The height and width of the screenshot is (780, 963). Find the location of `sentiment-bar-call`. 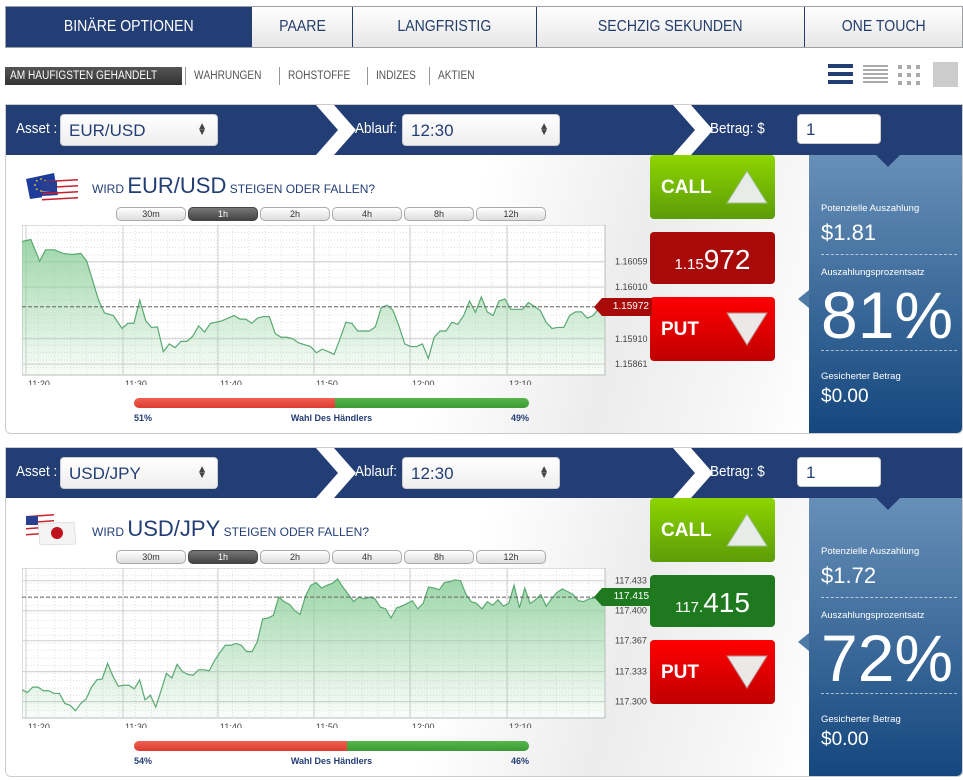

sentiment-bar-call is located at coordinates (438, 746).